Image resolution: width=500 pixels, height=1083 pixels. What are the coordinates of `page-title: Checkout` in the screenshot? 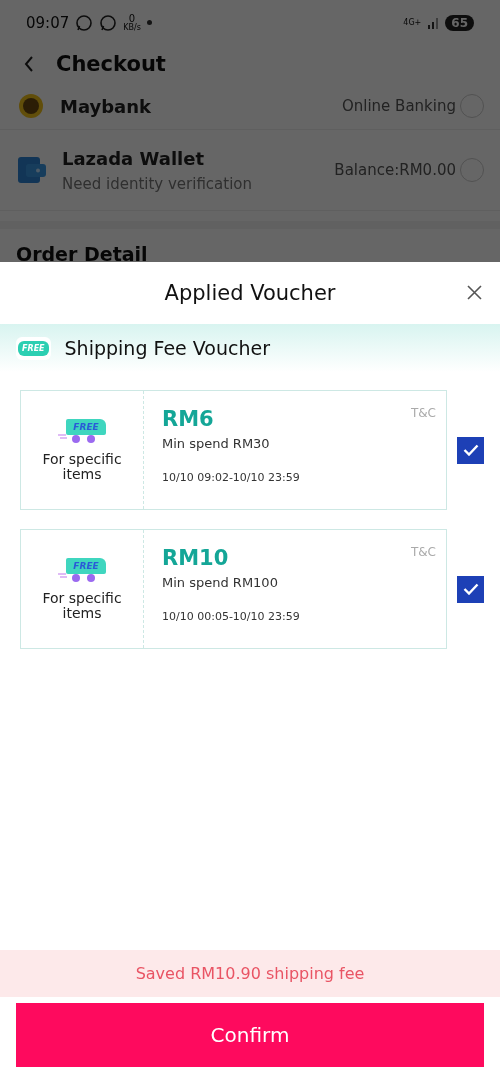 It's located at (111, 64).